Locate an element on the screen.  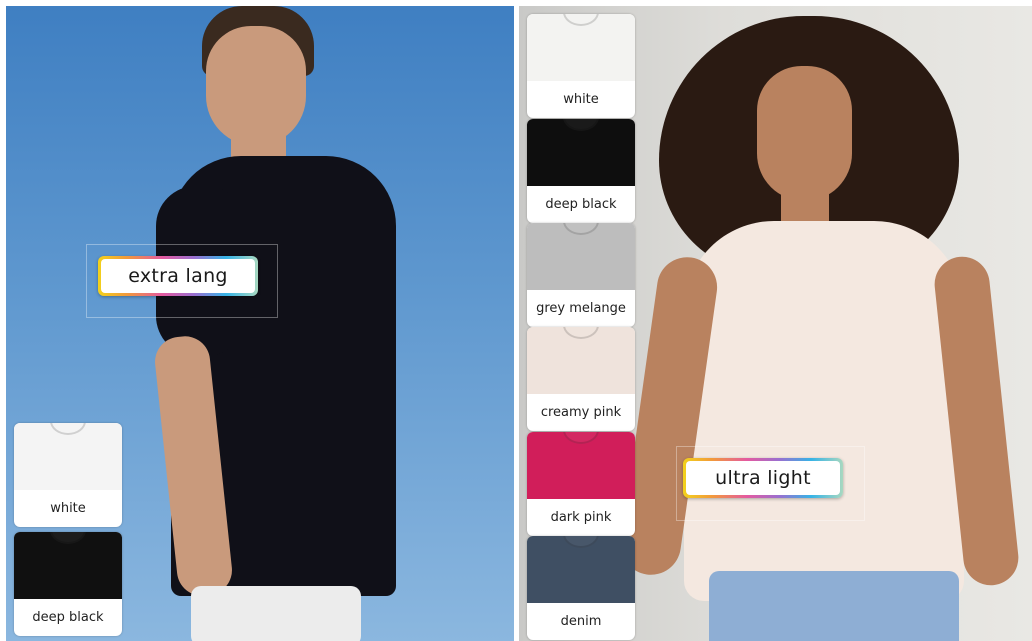
swatch-grey-melange: grey melange is located at coordinates (581, 275).